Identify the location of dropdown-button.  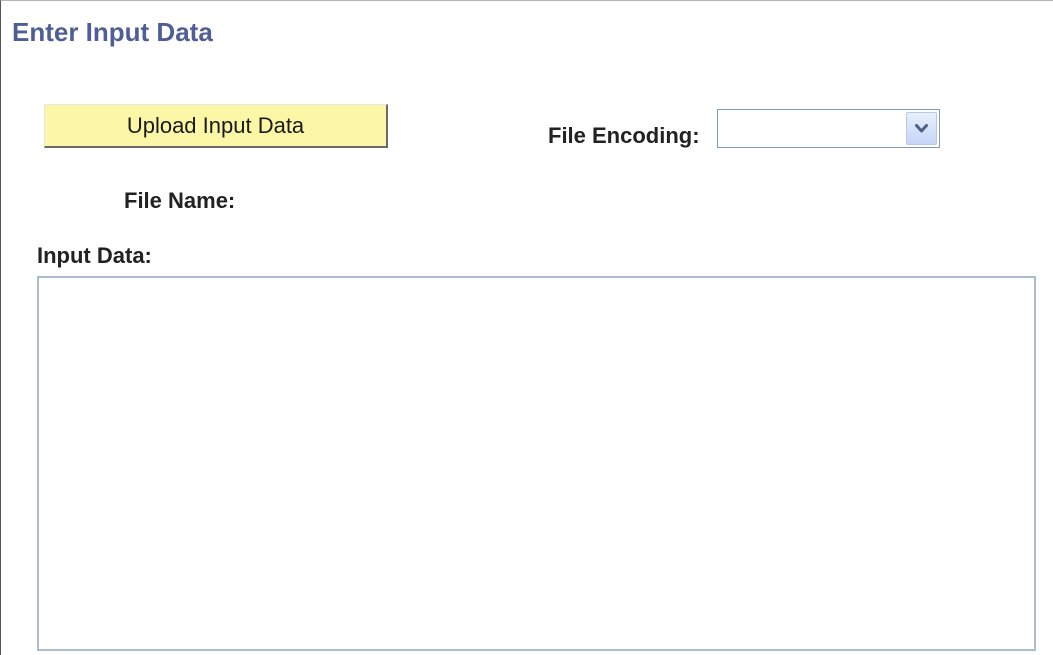
(921, 128).